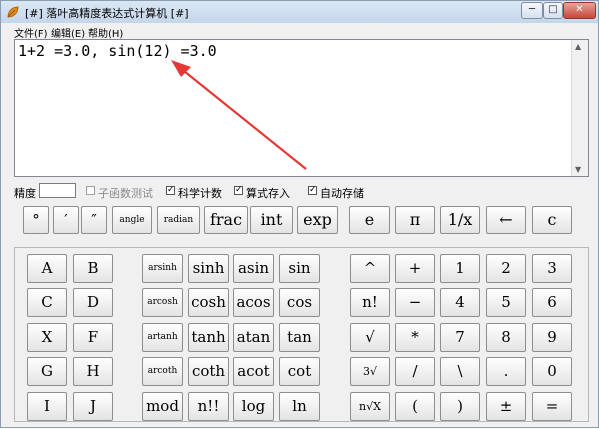  I want to click on function-button: acot, so click(253, 371).